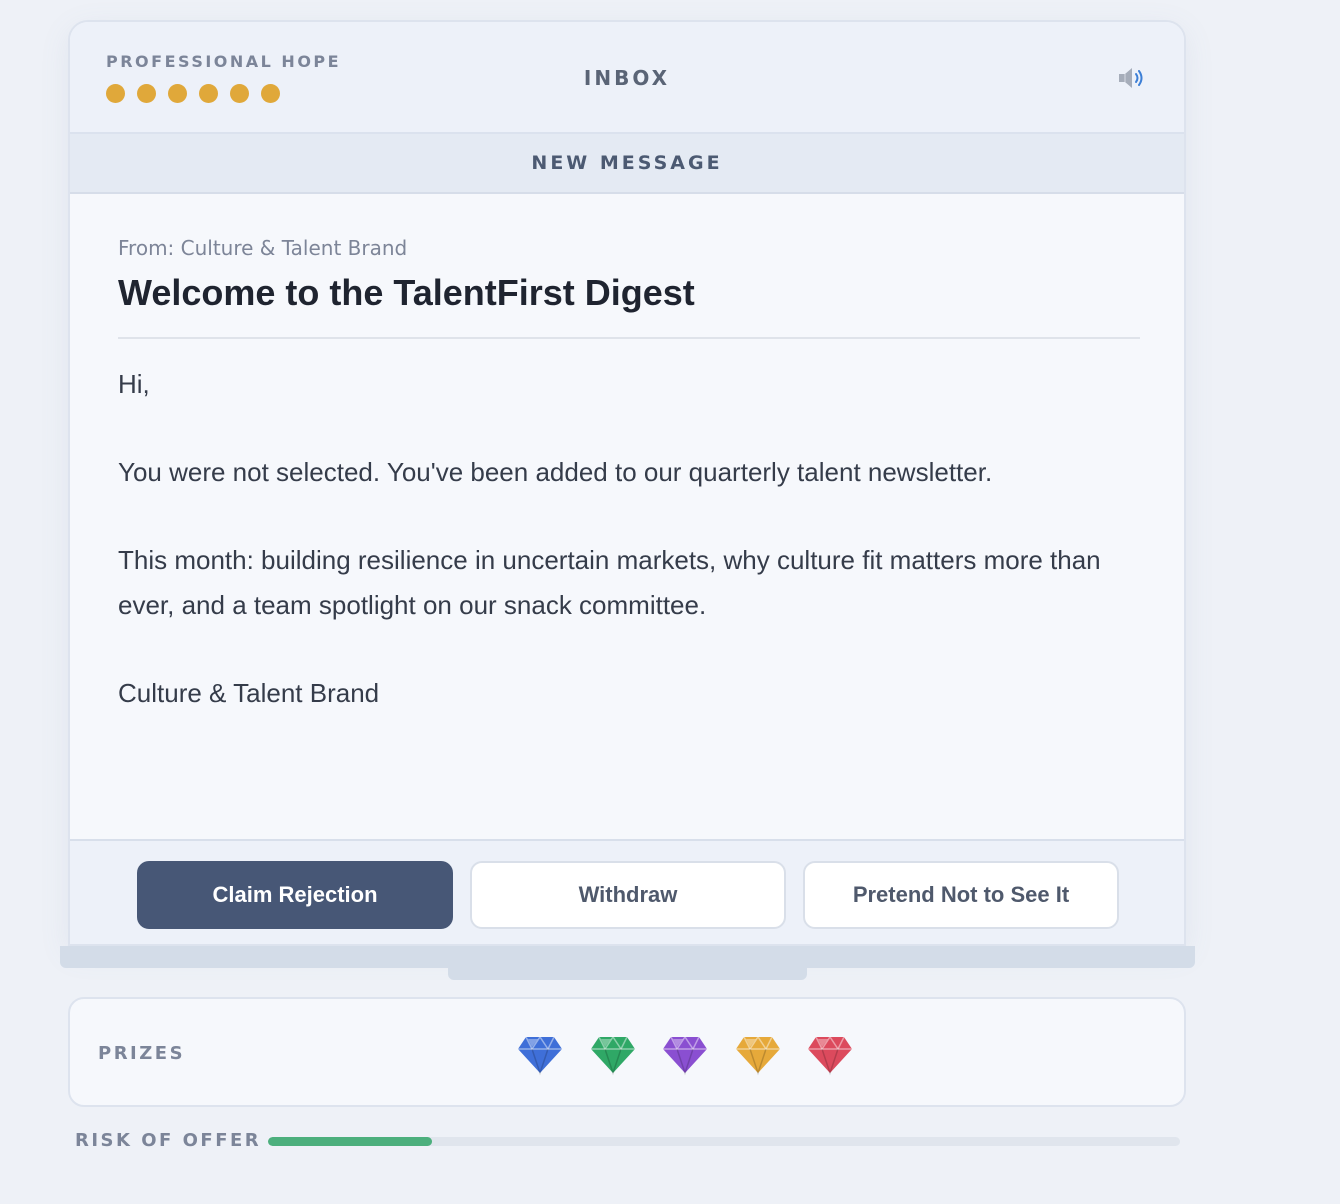 This screenshot has height=1204, width=1340. I want to click on risk-meter-fill, so click(350, 1141).